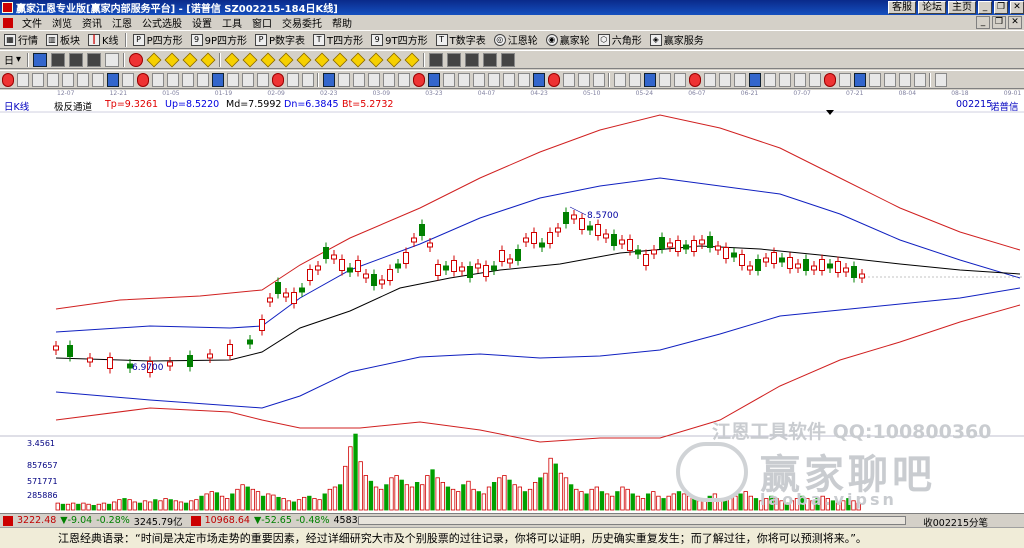 This screenshot has width=1024, height=548. Describe the element at coordinates (202, 22) in the screenshot. I see `menu-settings: 设置` at that location.